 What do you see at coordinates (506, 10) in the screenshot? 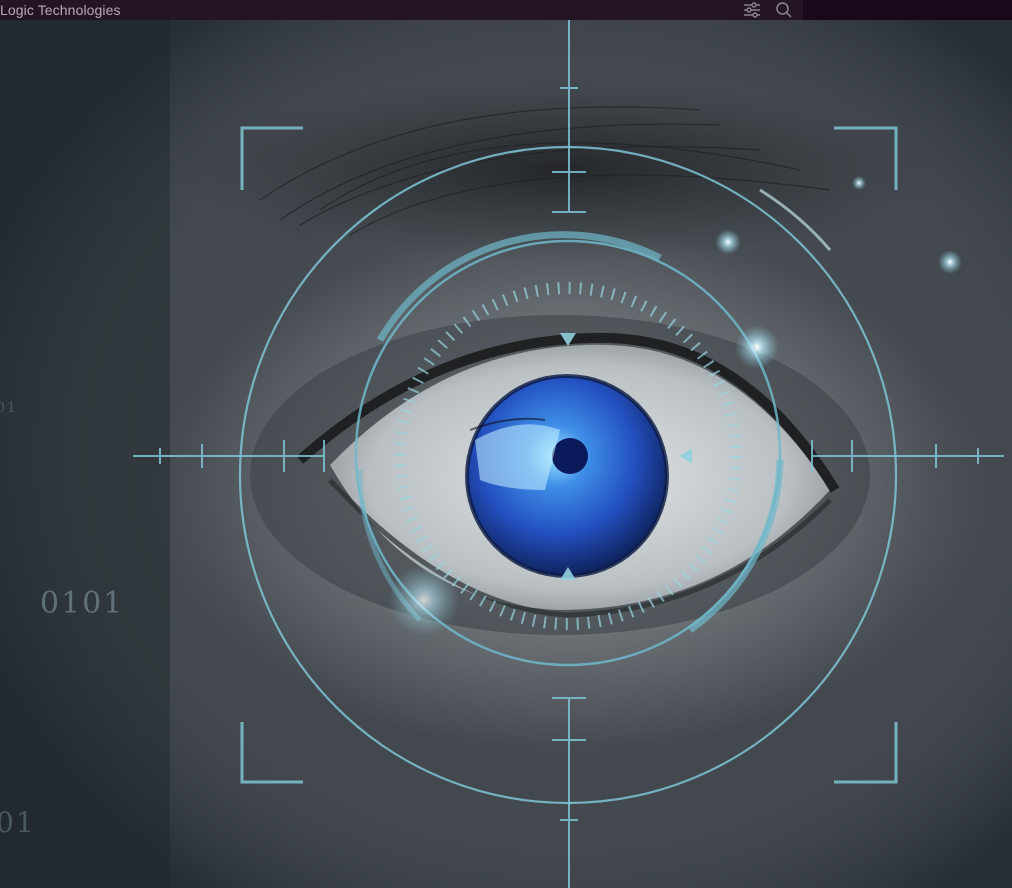
I see `top-navigation-bar: Logic Technologies` at bounding box center [506, 10].